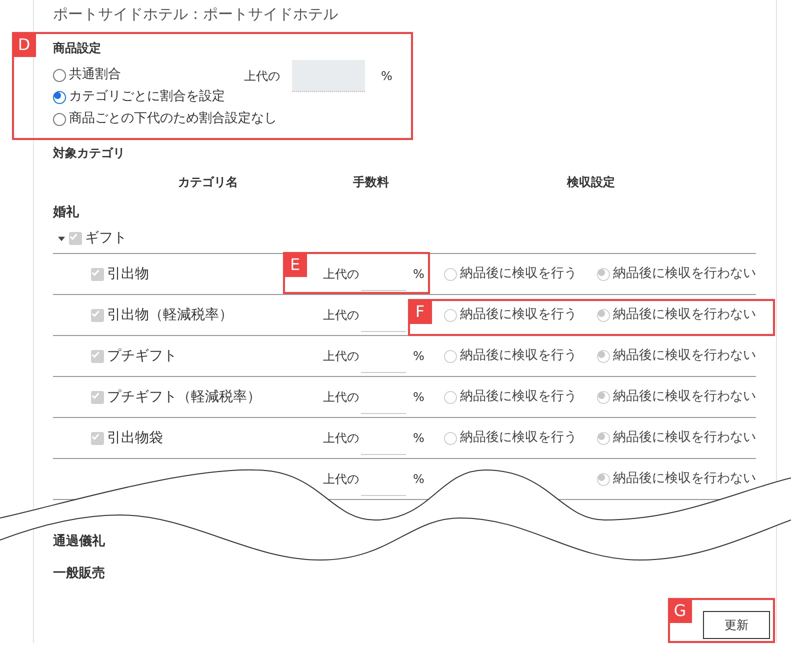  Describe the element at coordinates (24, 44) in the screenshot. I see `callout-label: D` at that location.